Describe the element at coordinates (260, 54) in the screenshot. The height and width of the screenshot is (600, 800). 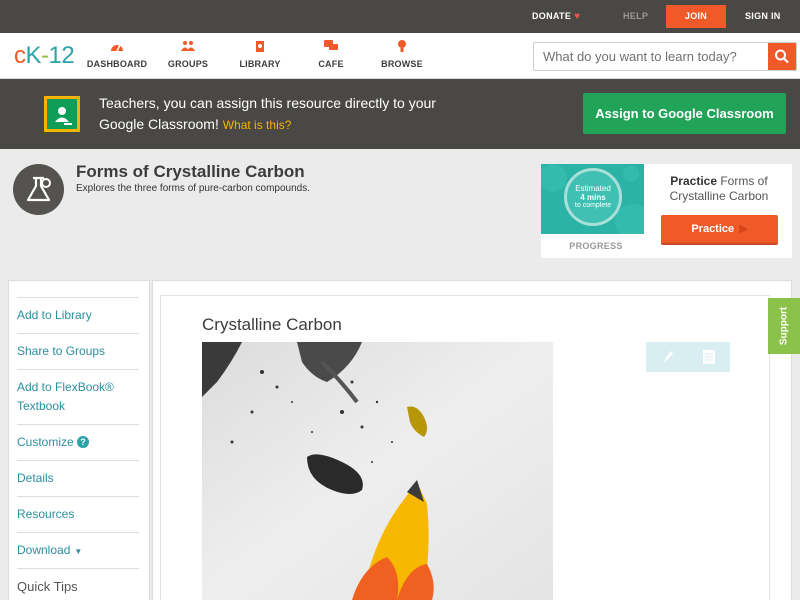
I see `nav-library: LIBRARY` at that location.